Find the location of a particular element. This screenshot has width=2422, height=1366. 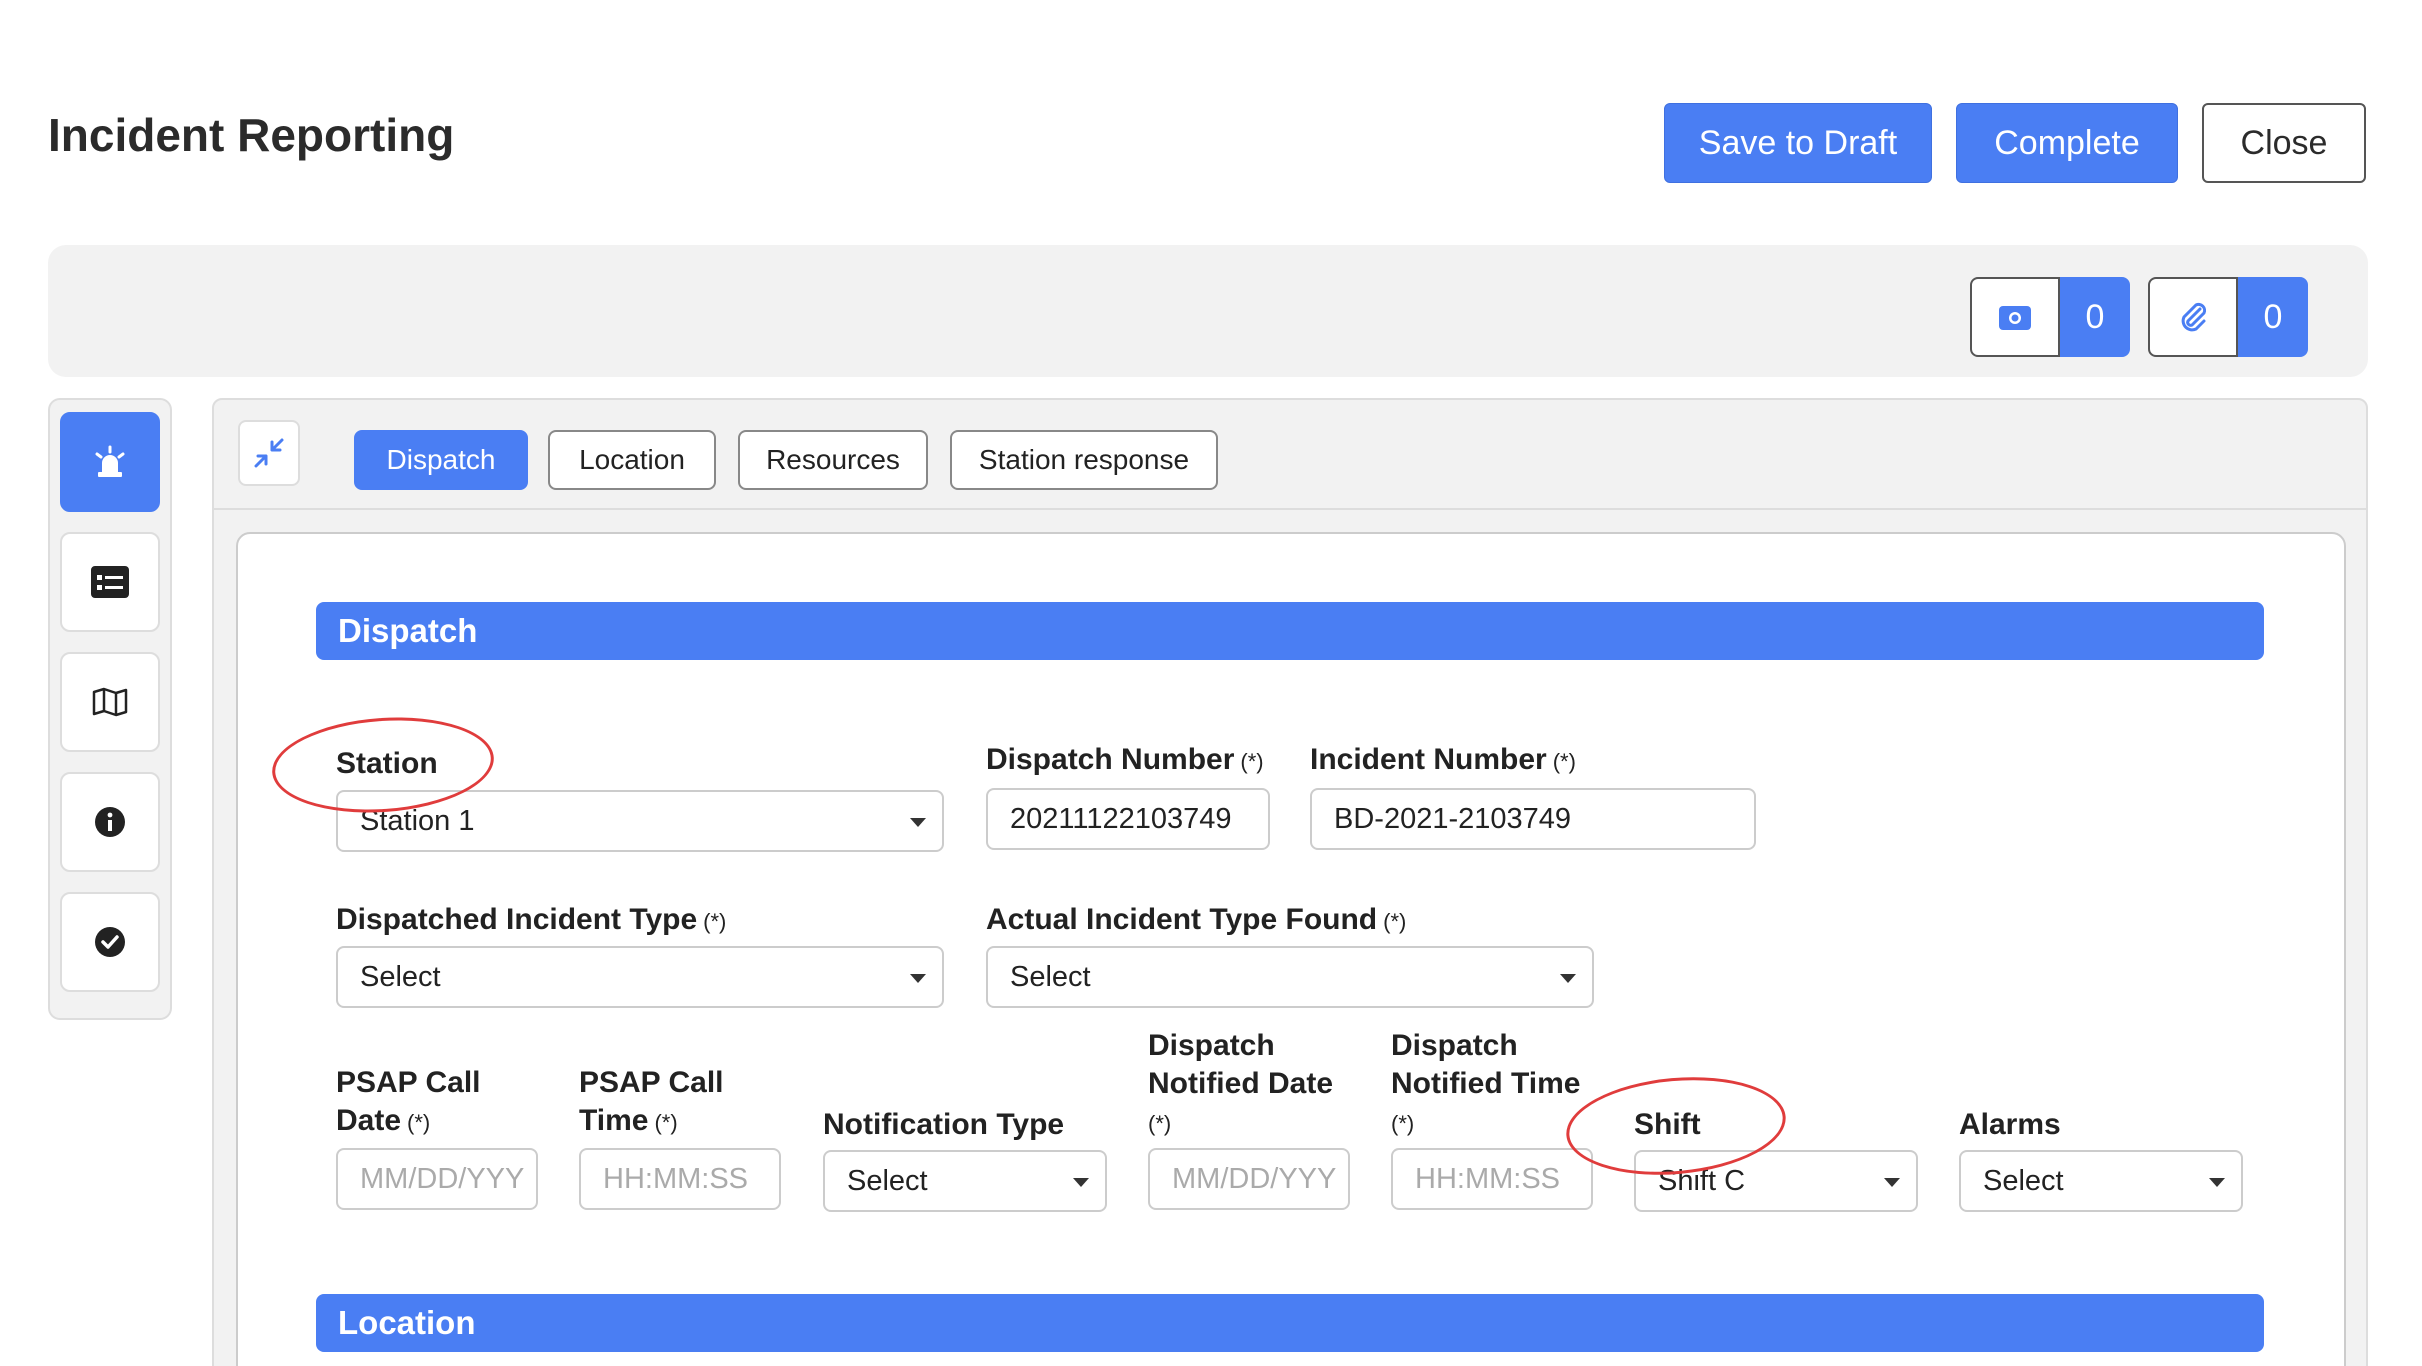

section-sidebar is located at coordinates (110, 709).